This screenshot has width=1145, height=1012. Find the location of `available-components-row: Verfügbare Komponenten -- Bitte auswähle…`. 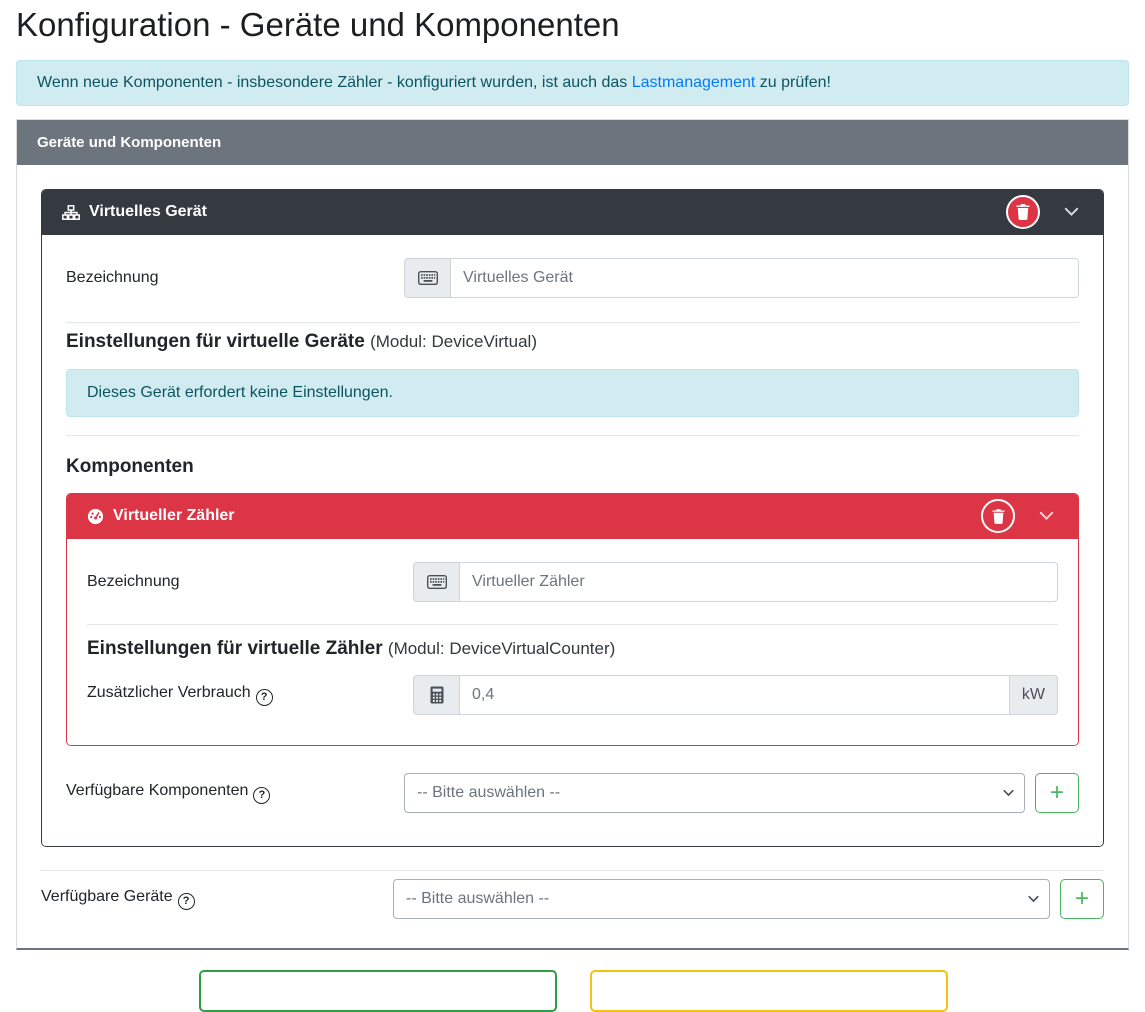

available-components-row: Verfügbare Komponenten -- Bitte auswähle… is located at coordinates (572, 792).